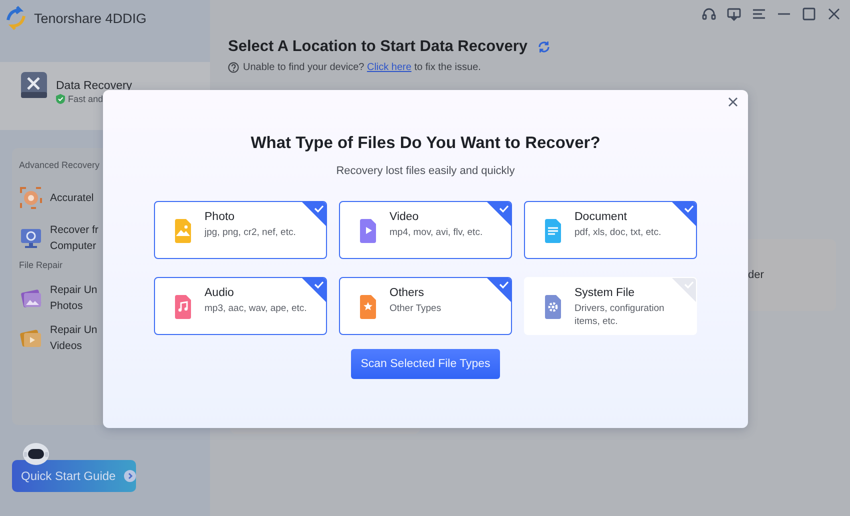  I want to click on star-file-icon, so click(368, 306).